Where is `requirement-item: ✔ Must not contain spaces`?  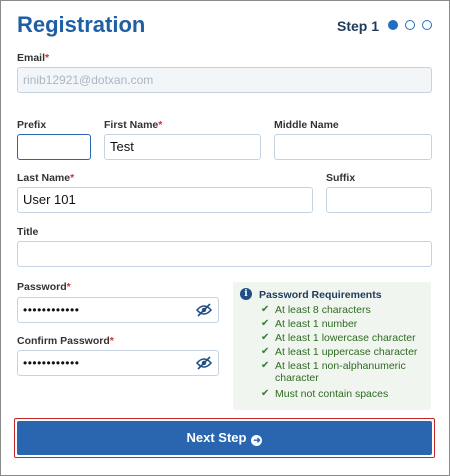 requirement-item: ✔ Must not contain spaces is located at coordinates (325, 394).